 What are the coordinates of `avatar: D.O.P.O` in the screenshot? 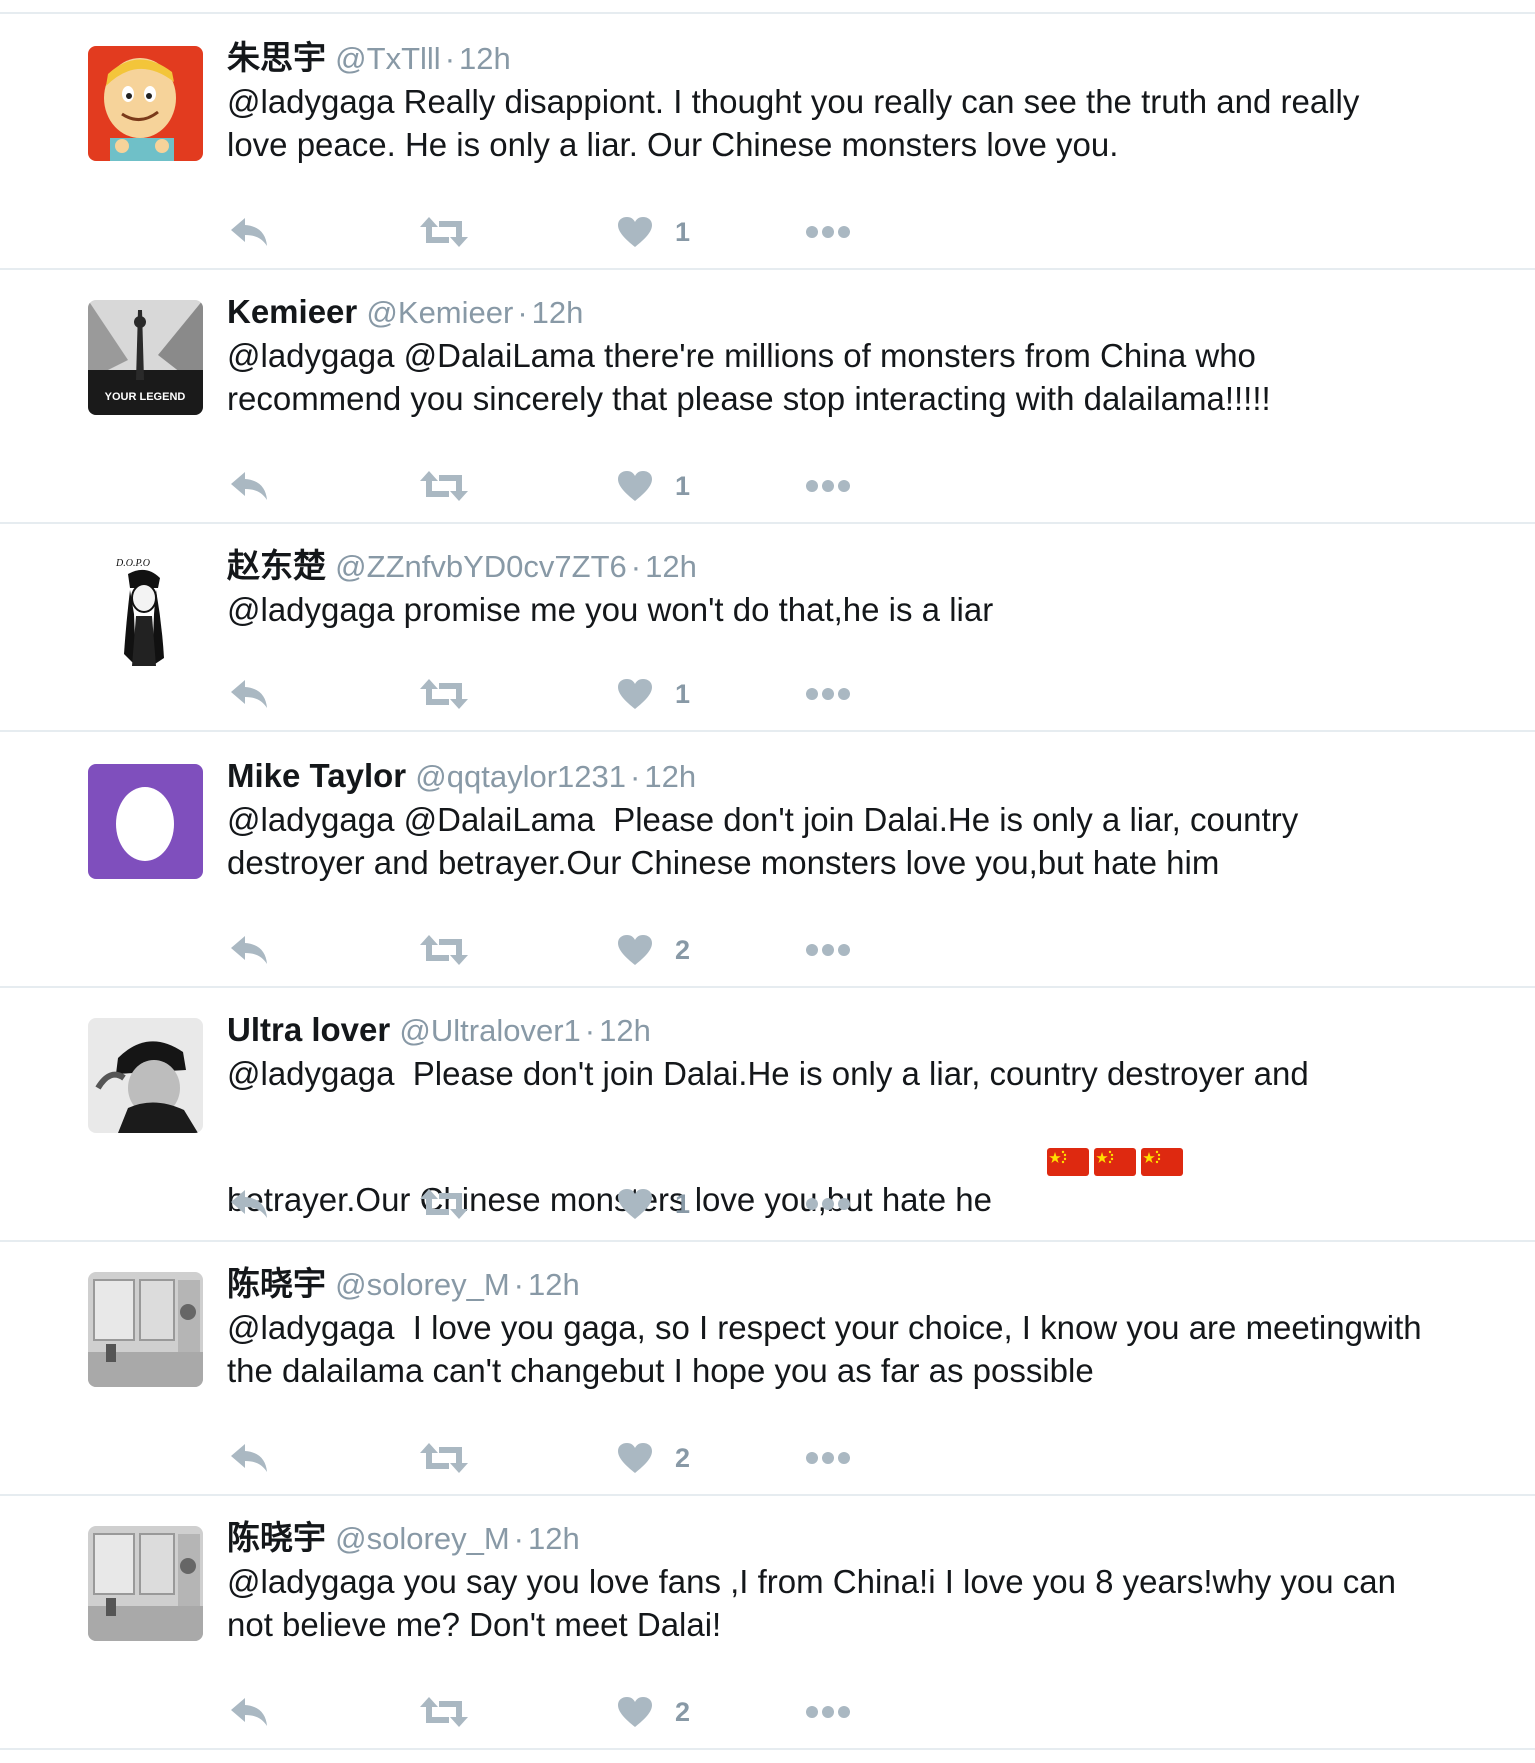 It's located at (145, 611).